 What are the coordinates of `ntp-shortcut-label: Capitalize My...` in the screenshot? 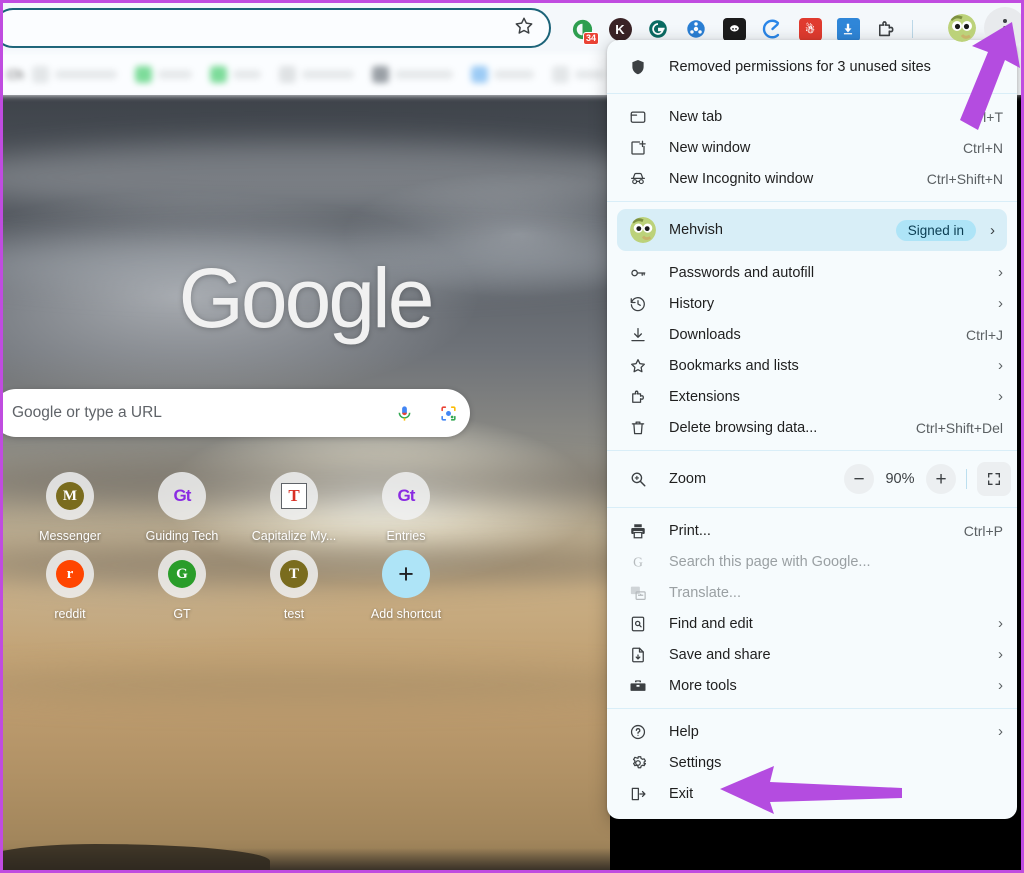 It's located at (294, 536).